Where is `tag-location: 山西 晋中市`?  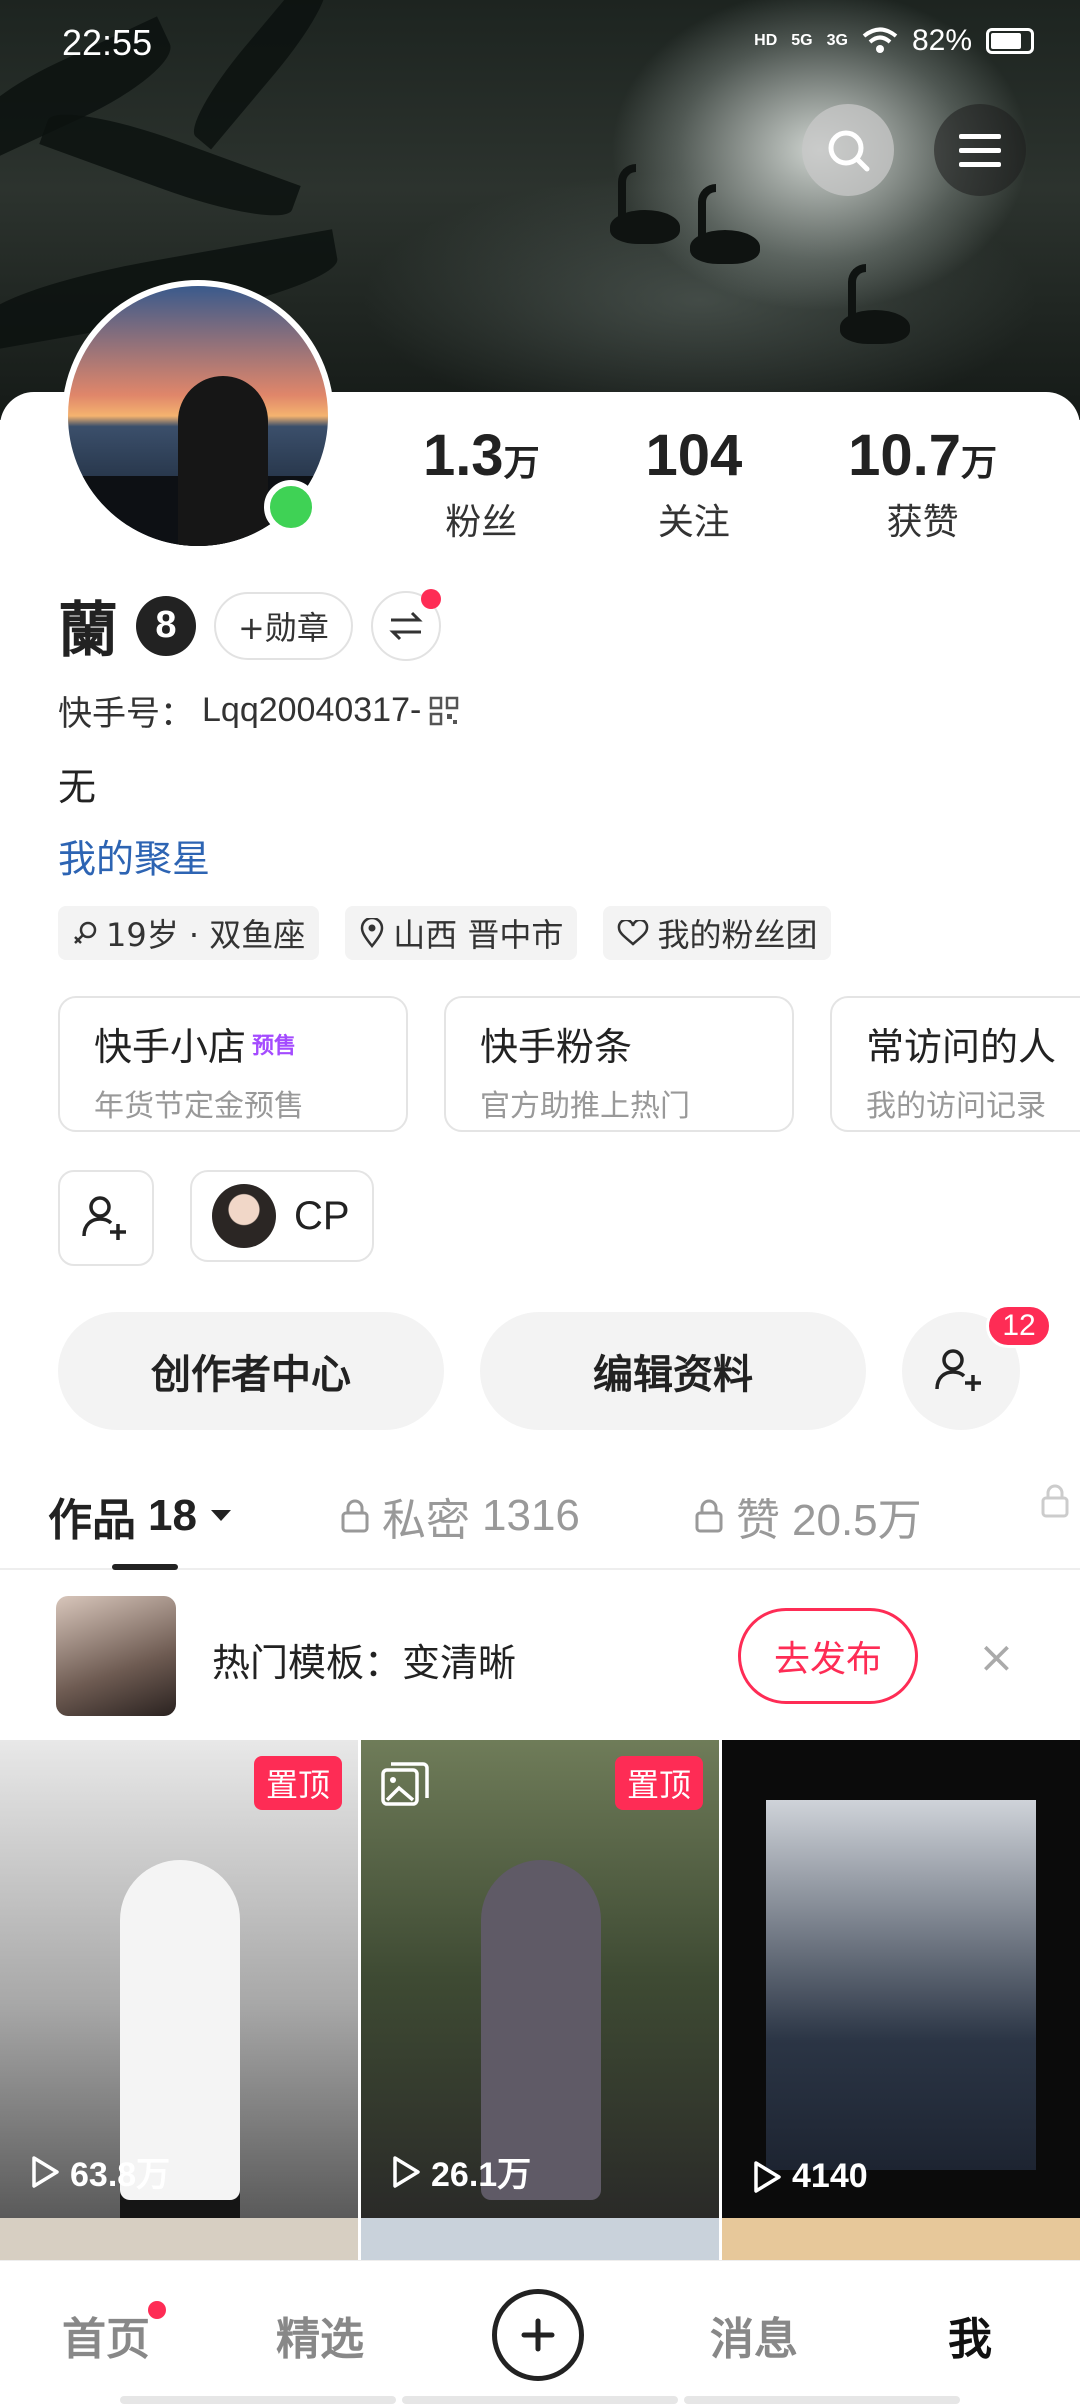 tag-location: 山西 晋中市 is located at coordinates (461, 933).